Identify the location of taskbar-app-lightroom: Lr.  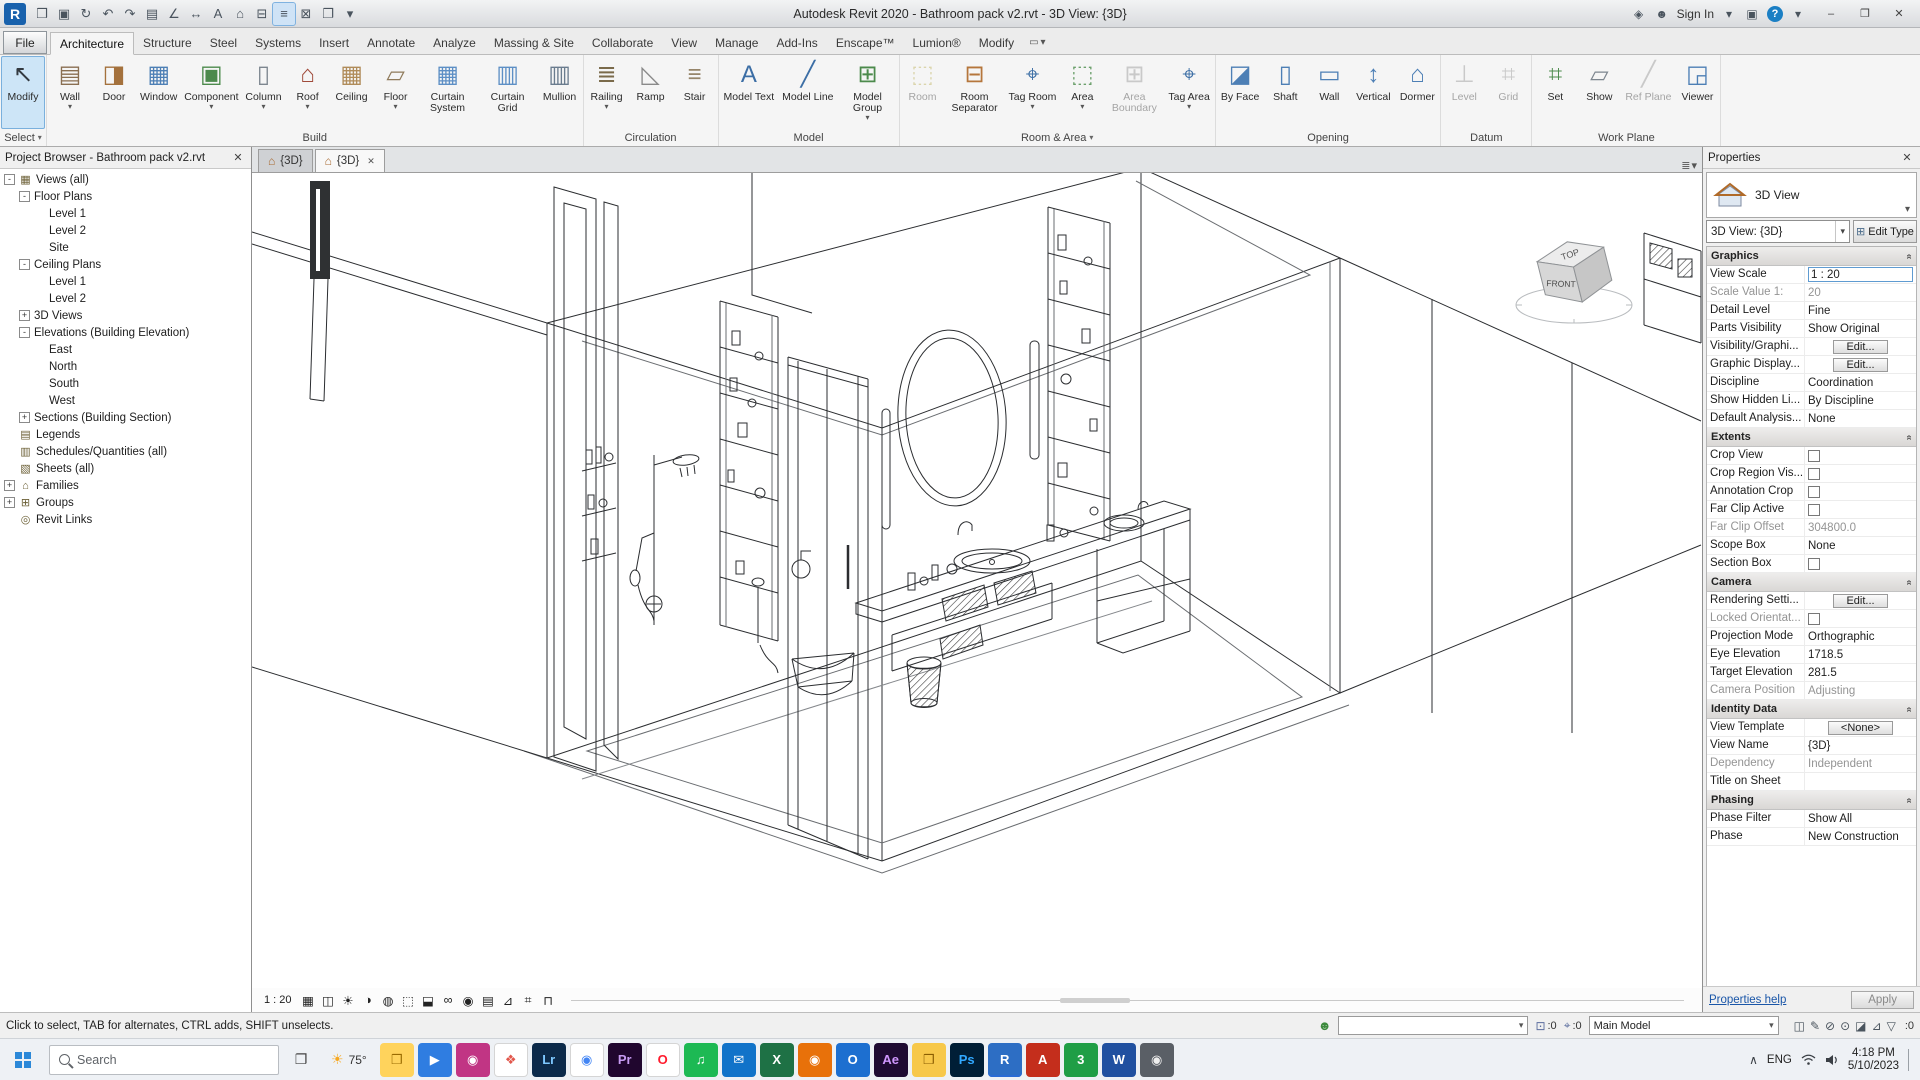
(548, 1059).